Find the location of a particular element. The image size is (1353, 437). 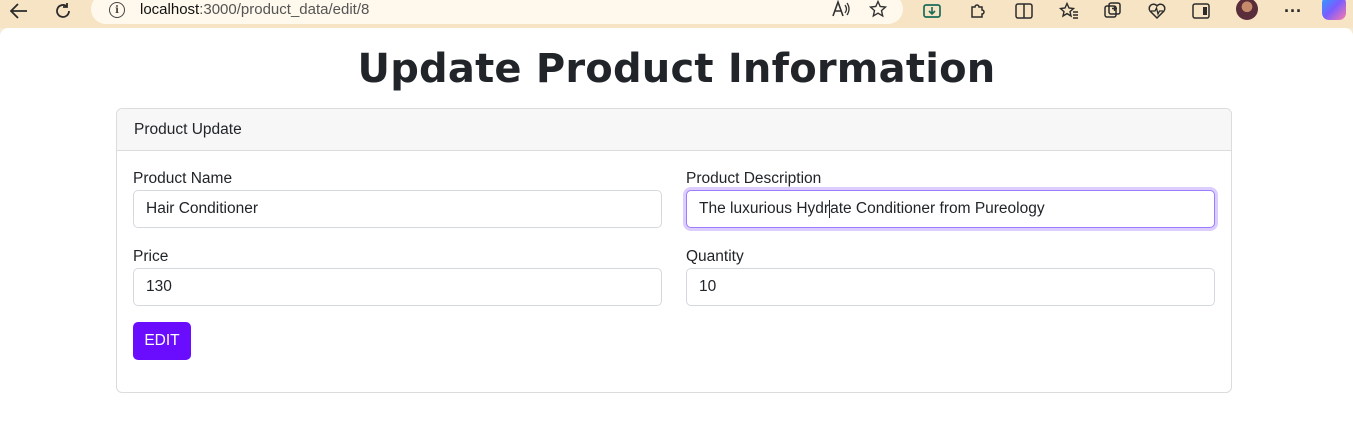

product-name-input: Hair Conditioner is located at coordinates (397, 209).